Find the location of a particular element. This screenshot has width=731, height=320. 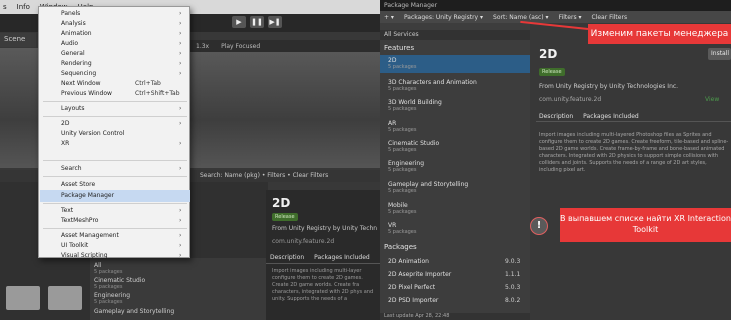

menu-item-package-manager: Package Manager is located at coordinates (87, 195).